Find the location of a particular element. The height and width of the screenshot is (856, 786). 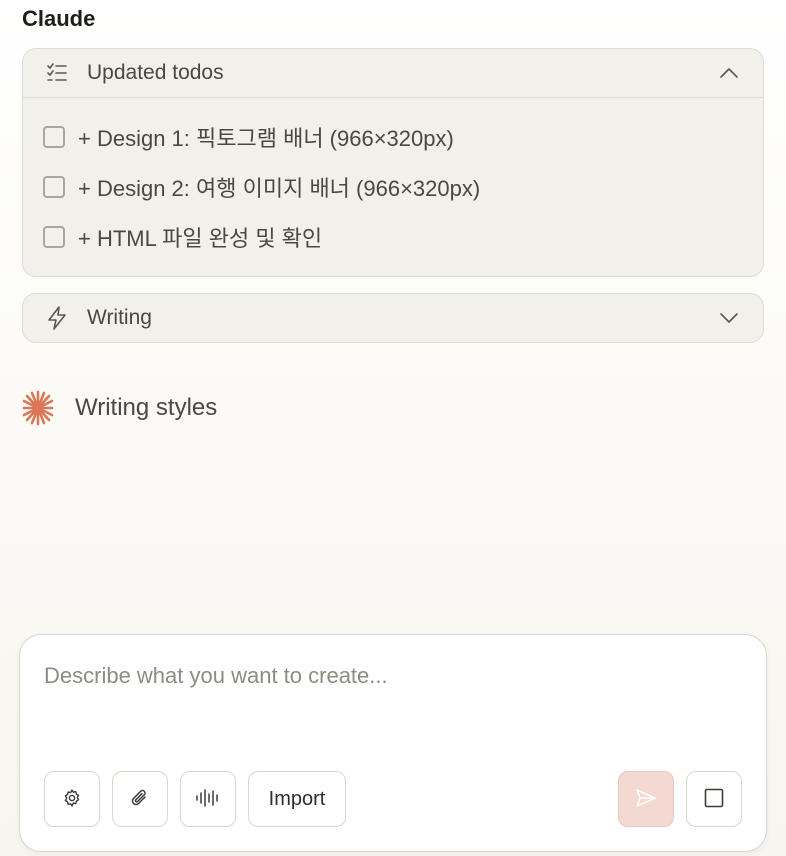

gear-icon is located at coordinates (72, 799).